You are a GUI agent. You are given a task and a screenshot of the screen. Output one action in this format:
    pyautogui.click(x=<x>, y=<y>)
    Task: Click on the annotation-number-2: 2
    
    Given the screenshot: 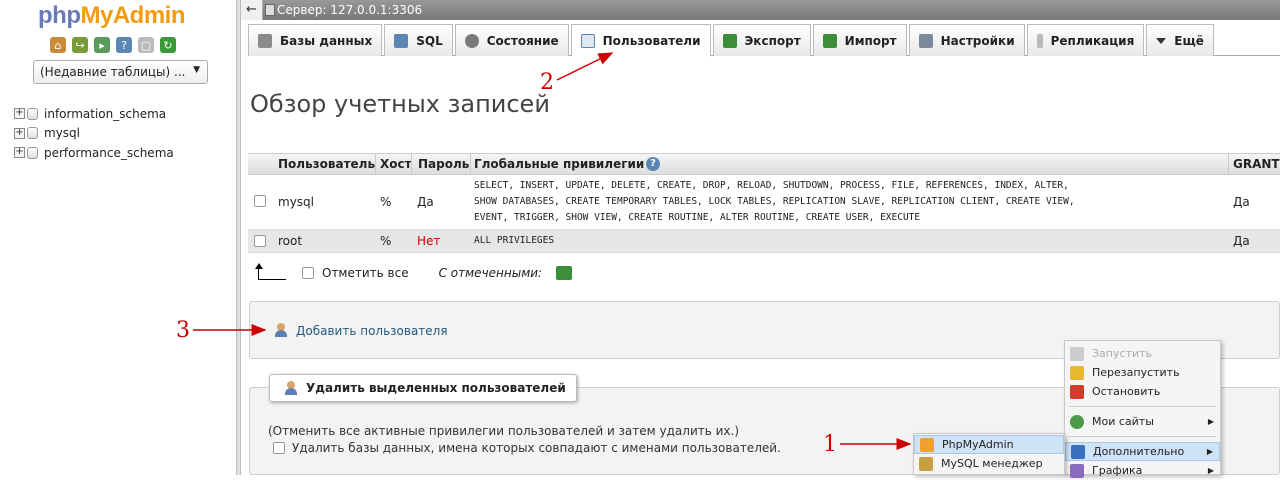 What is the action you would take?
    pyautogui.click(x=547, y=82)
    